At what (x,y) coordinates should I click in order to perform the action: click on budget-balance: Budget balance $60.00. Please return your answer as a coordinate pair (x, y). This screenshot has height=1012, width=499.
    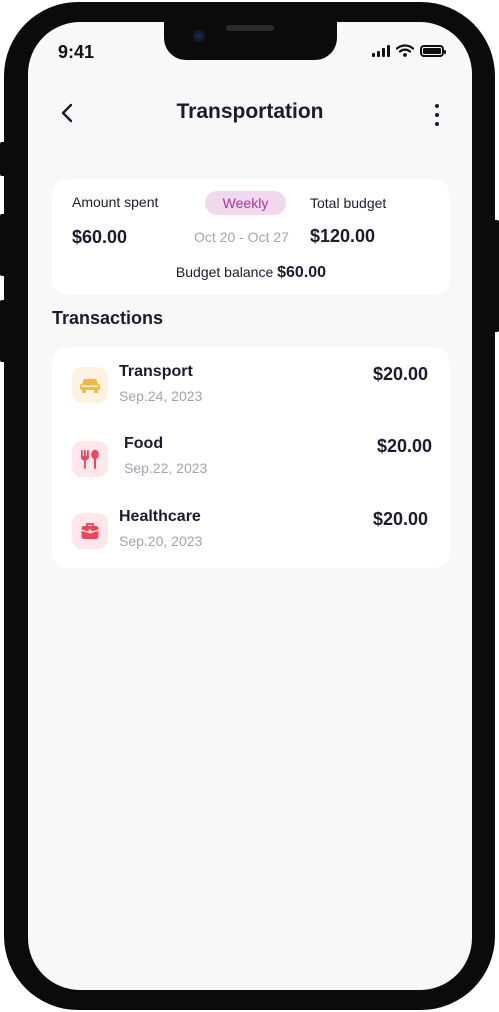
    Looking at the image, I should click on (251, 273).